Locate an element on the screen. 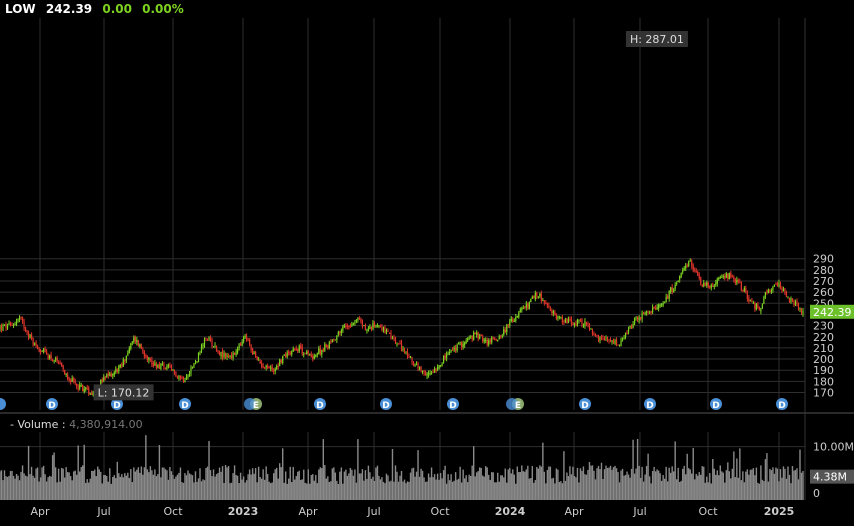 The width and height of the screenshot is (854, 526). volume-legend: - Volume : 4,380,914.00 is located at coordinates (76, 424).